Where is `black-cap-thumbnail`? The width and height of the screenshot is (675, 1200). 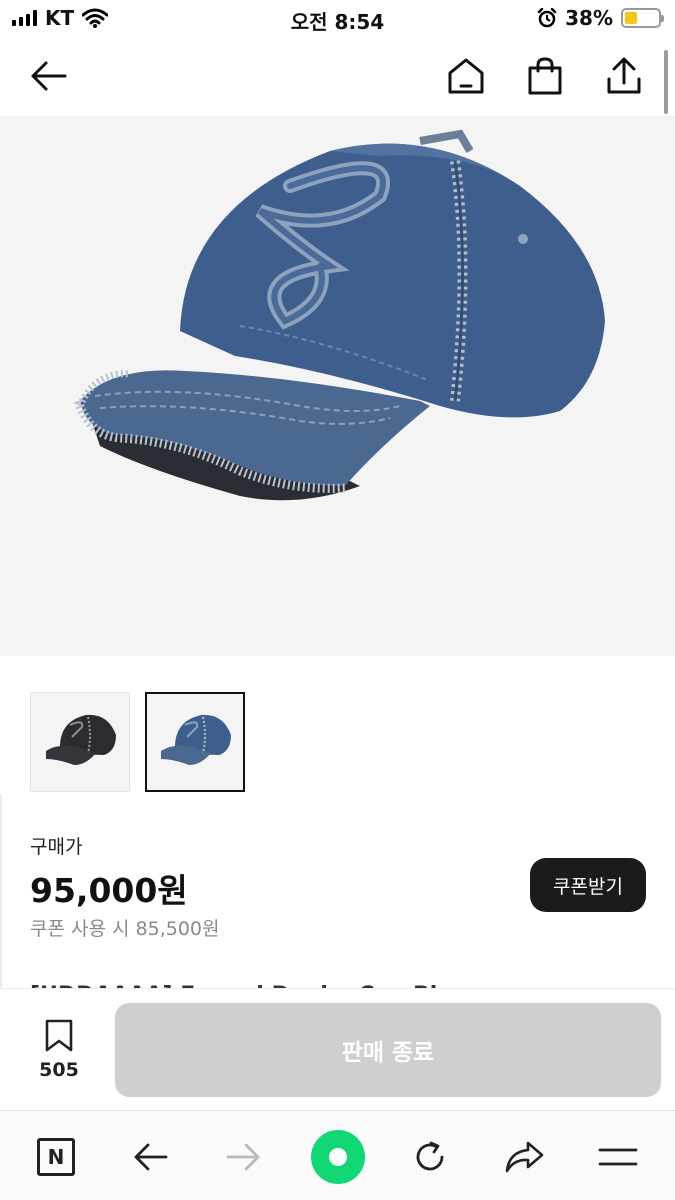
black-cap-thumbnail is located at coordinates (81, 739).